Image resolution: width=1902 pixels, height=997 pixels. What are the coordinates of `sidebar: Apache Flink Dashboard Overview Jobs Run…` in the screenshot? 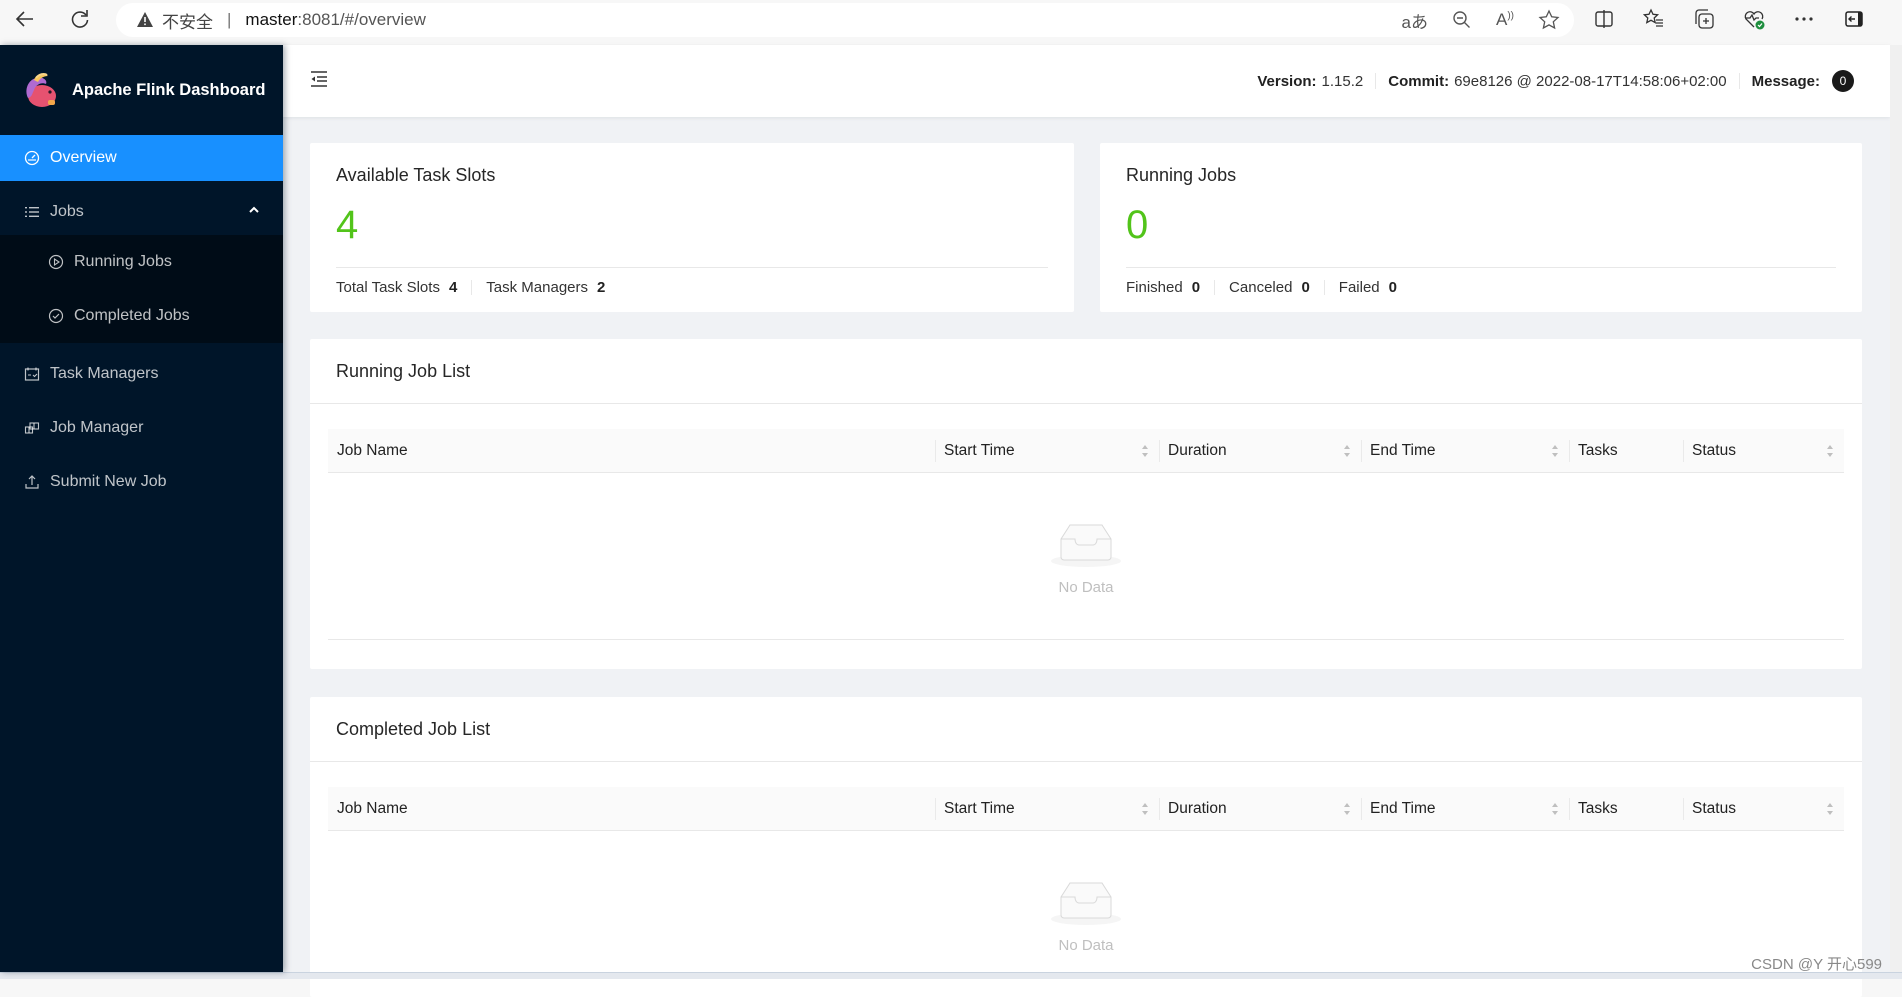 It's located at (141, 508).